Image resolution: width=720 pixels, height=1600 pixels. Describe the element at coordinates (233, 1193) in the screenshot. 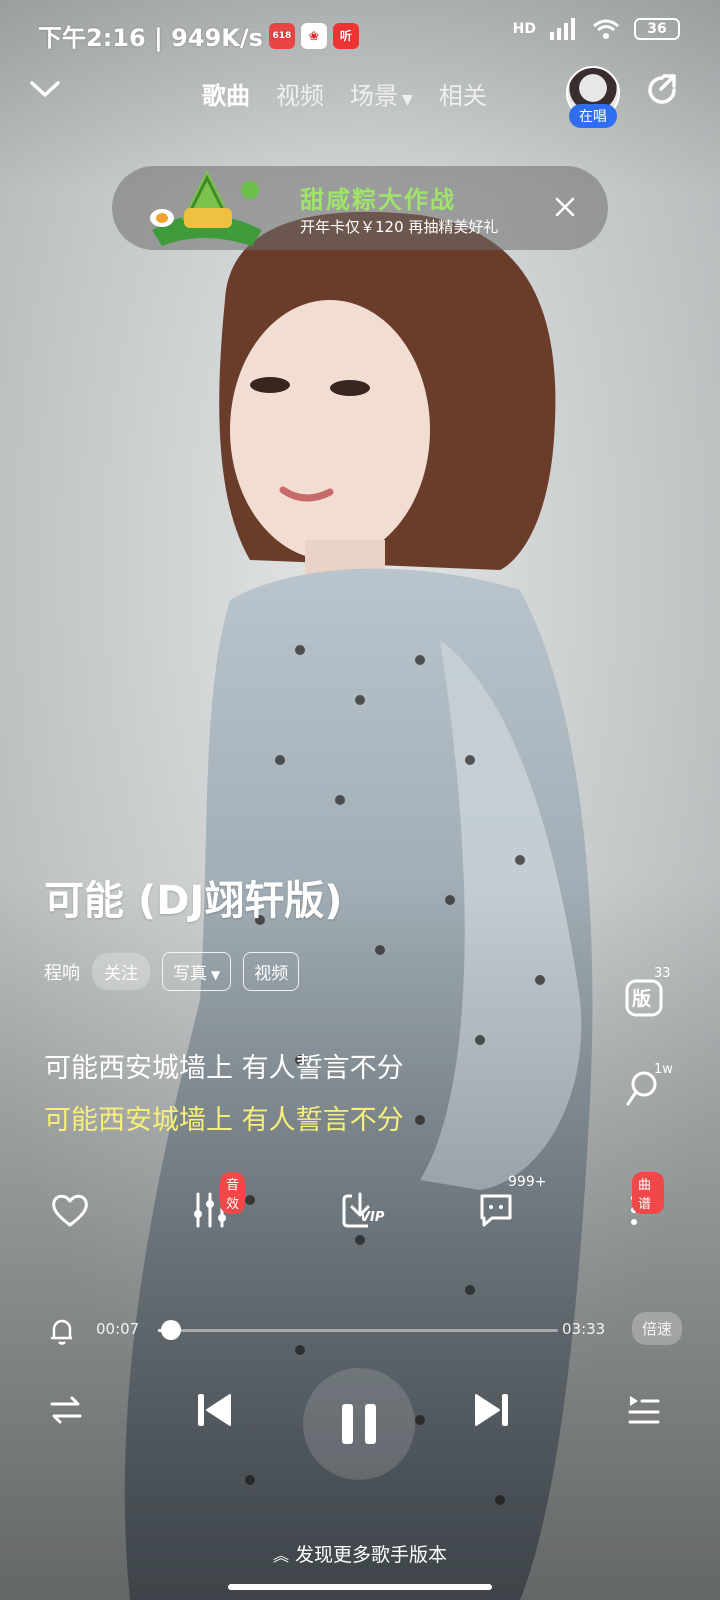

I see `sound-effect-badge: 音效` at that location.